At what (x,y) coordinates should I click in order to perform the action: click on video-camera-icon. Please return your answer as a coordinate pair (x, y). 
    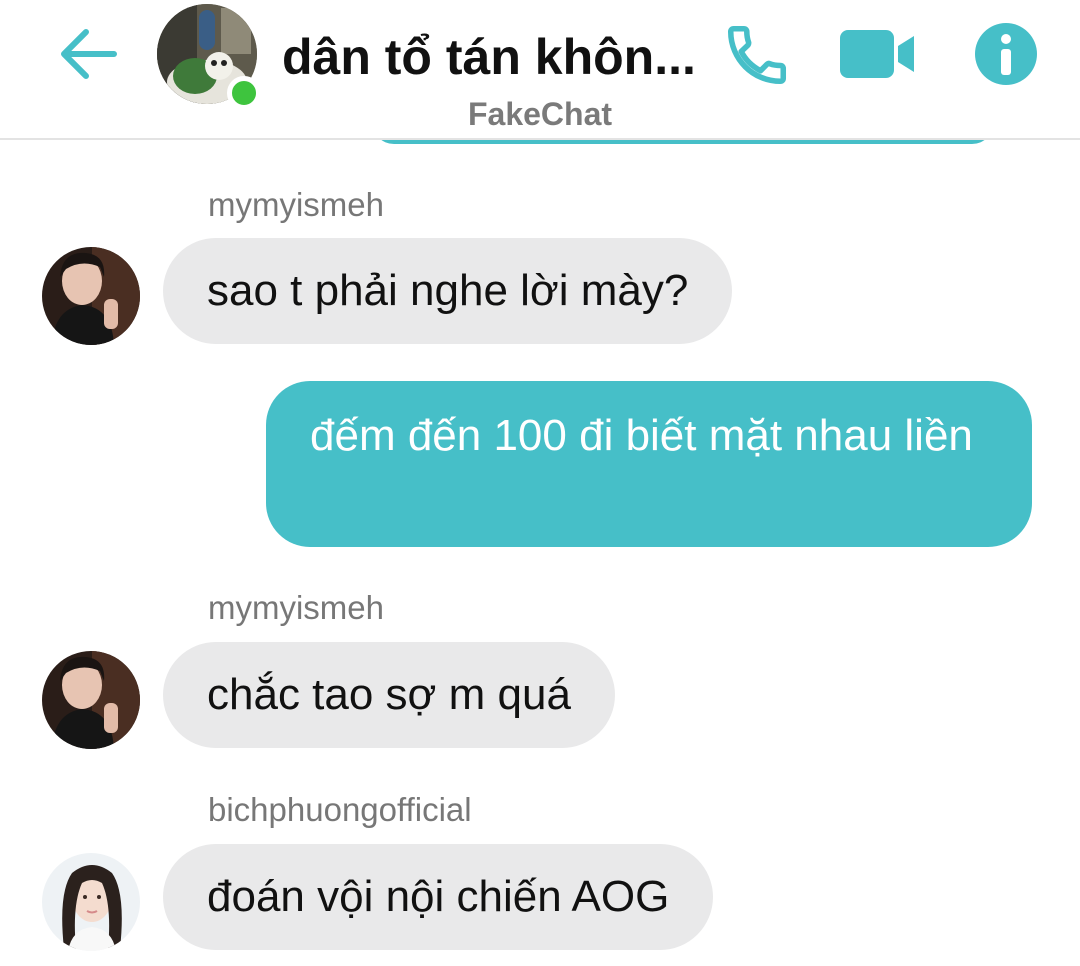
    Looking at the image, I should click on (877, 54).